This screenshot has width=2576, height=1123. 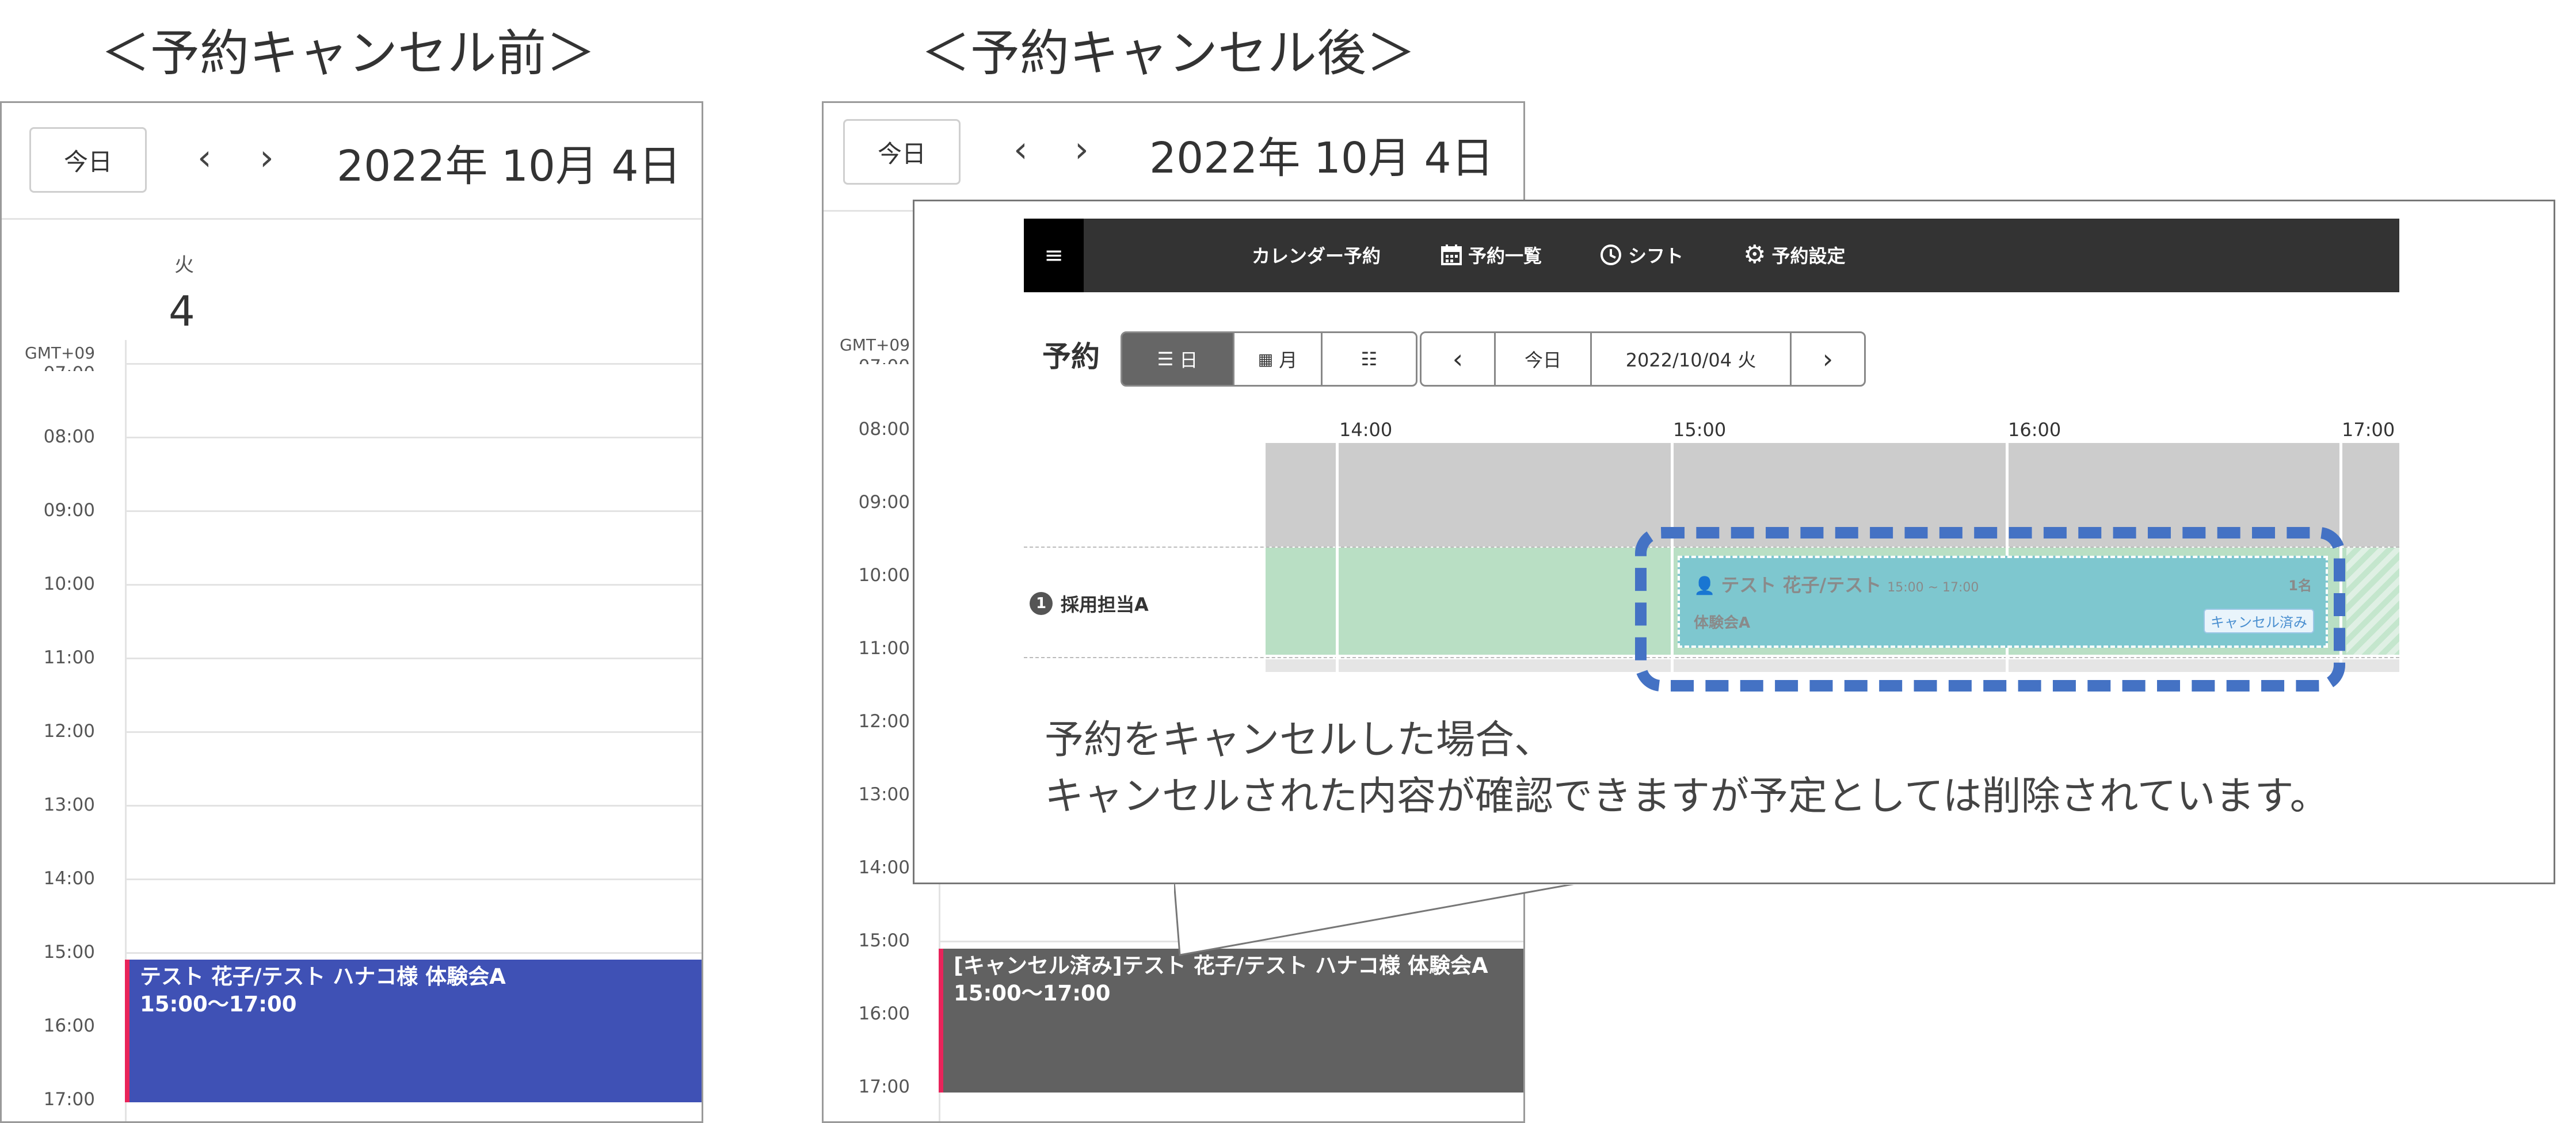 I want to click on list-icon: ☰, so click(x=1165, y=359).